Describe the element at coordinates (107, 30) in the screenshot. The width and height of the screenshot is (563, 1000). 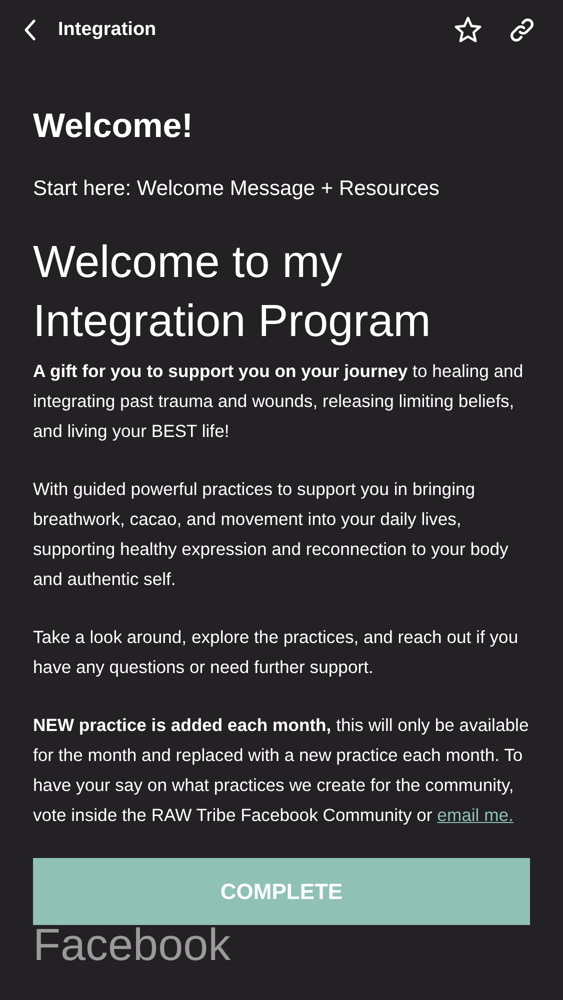
I see `page-title: Integration` at that location.